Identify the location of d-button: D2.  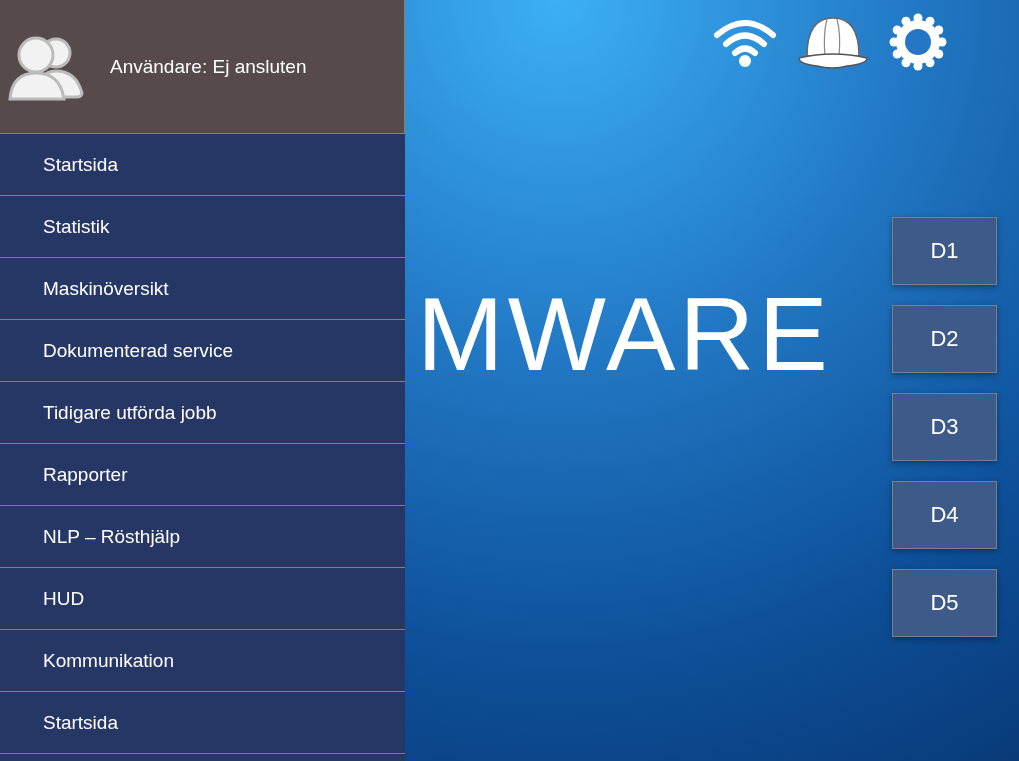
(944, 339).